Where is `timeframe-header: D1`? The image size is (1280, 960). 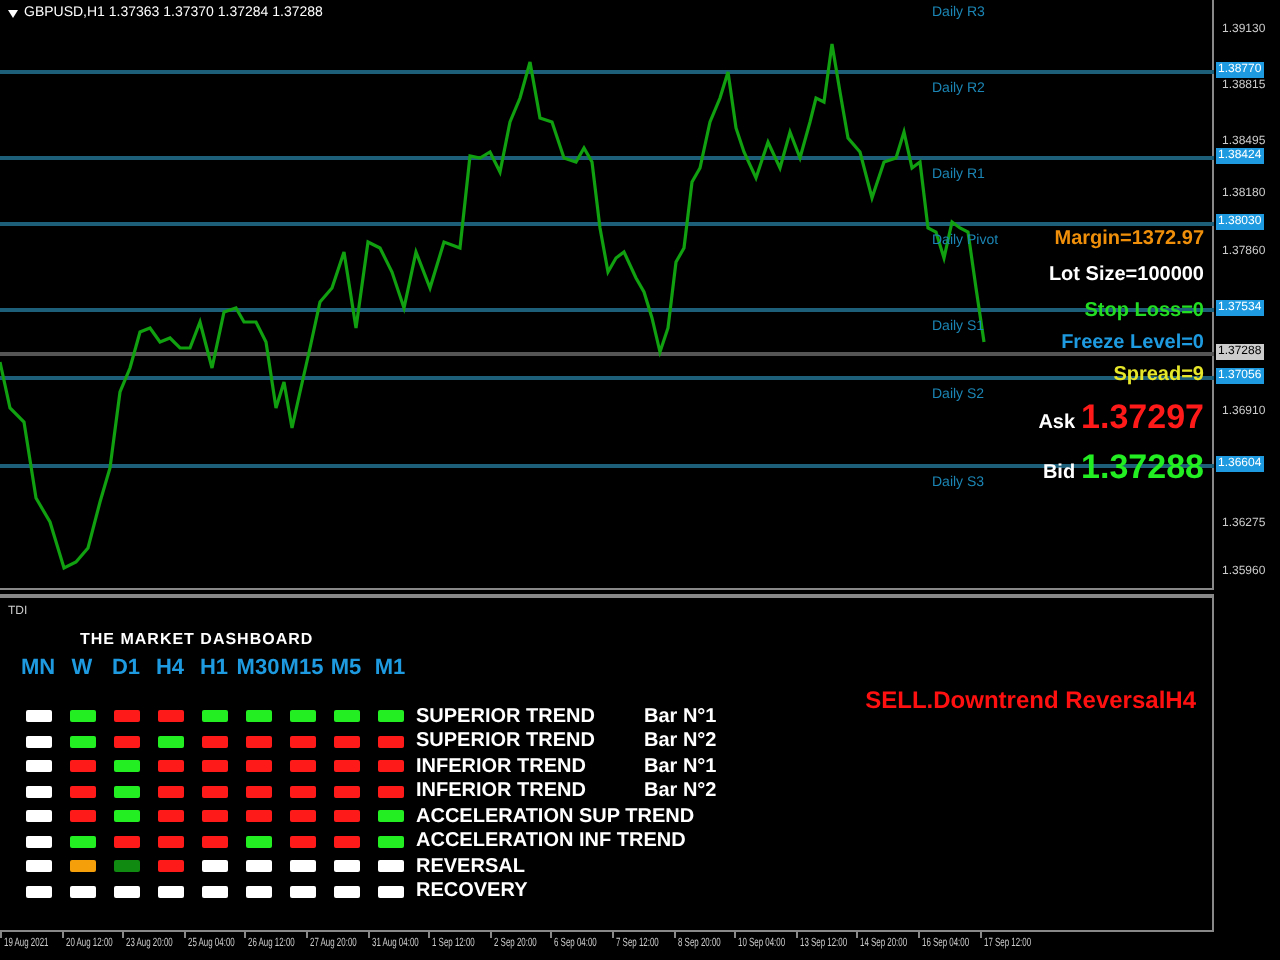 timeframe-header: D1 is located at coordinates (126, 668).